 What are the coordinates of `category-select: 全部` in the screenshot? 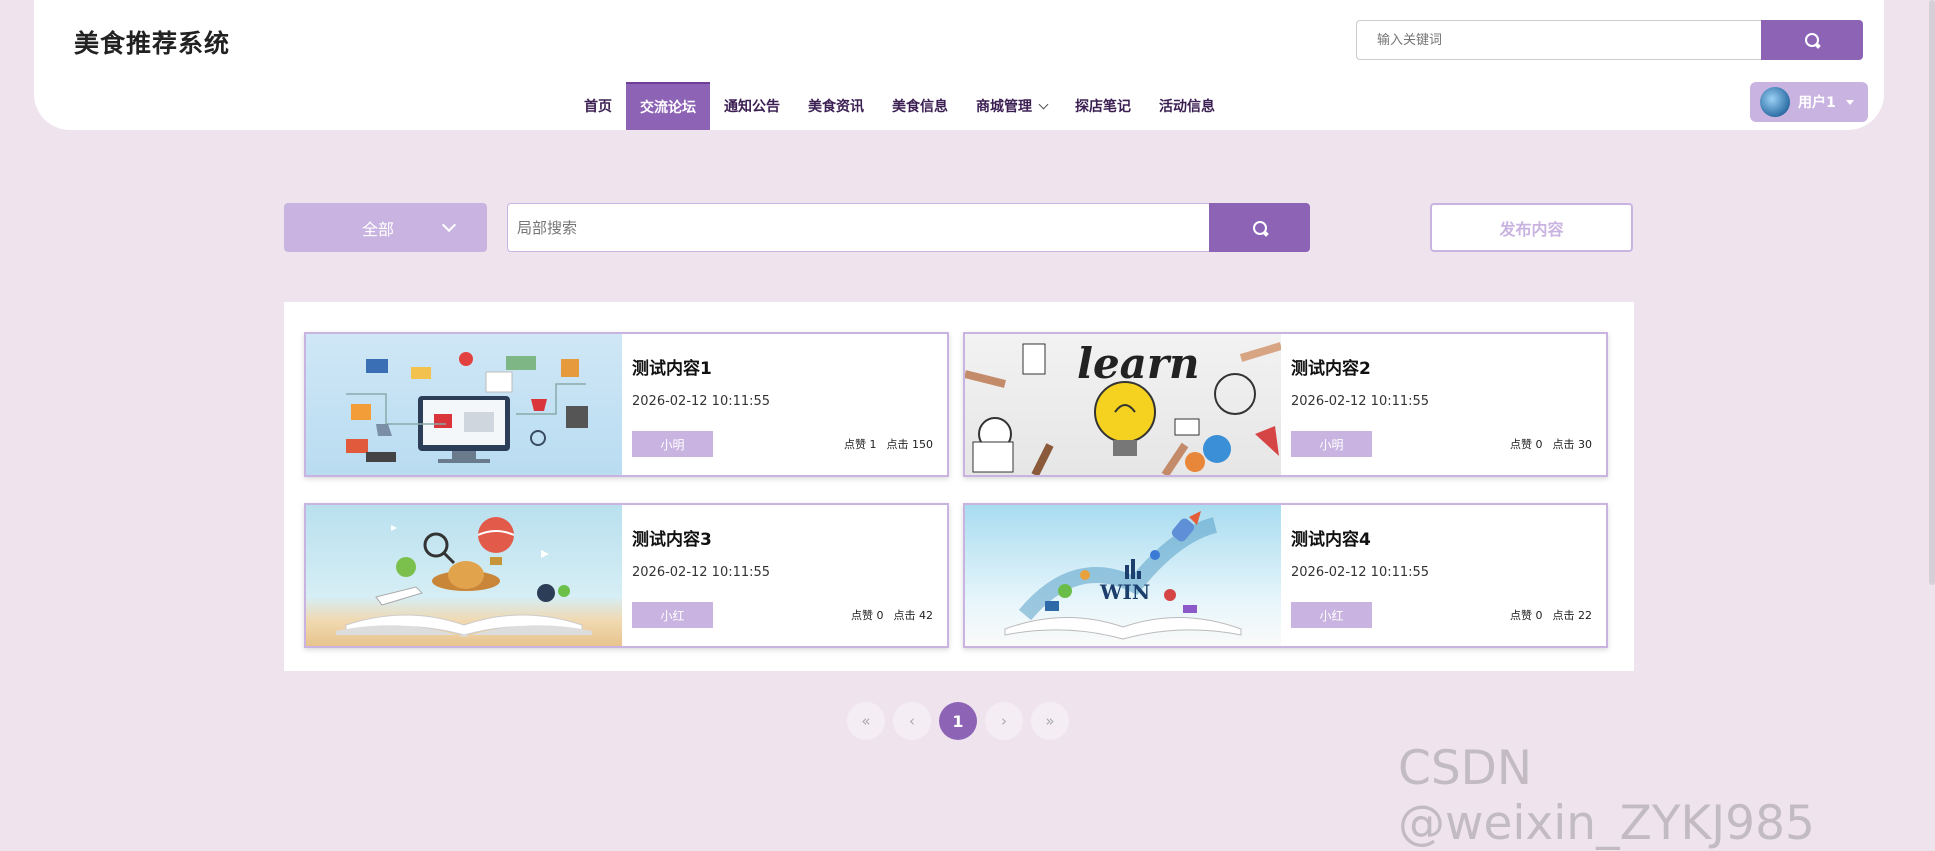 It's located at (385, 227).